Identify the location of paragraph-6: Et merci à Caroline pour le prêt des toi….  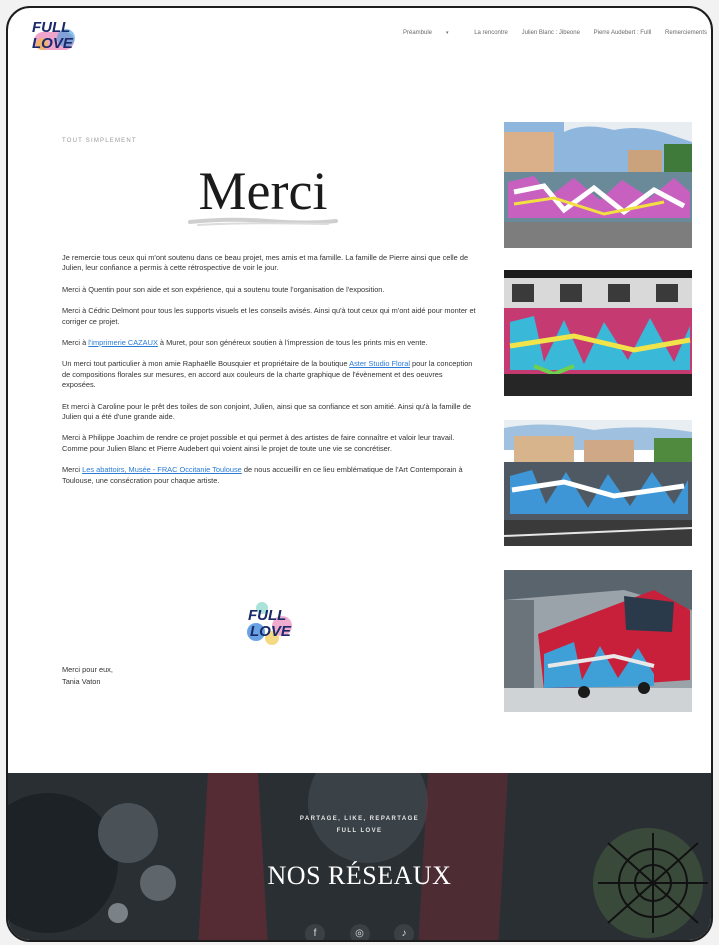
(266, 411).